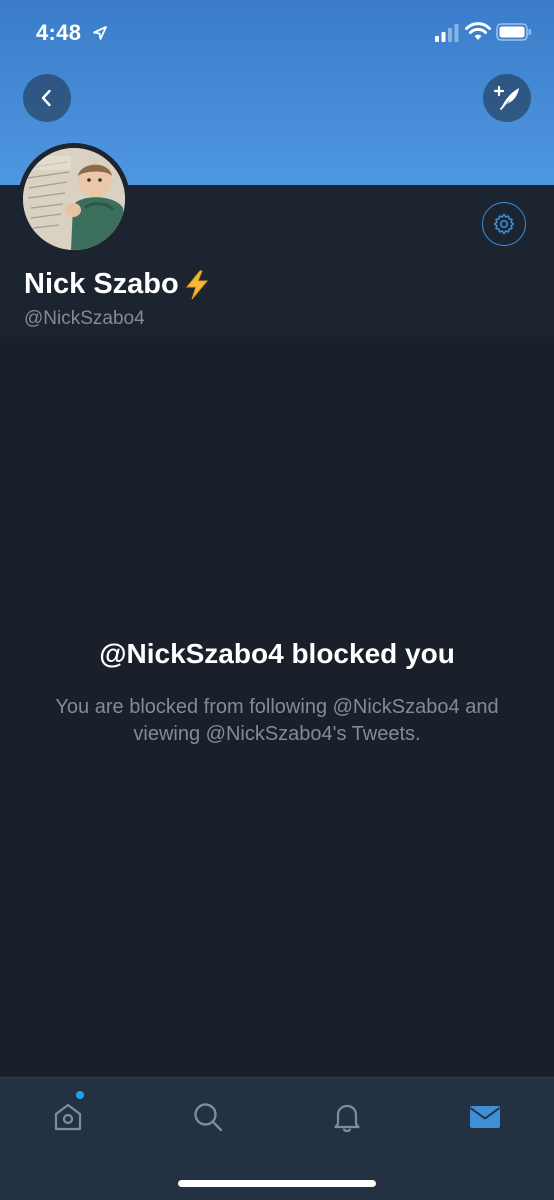 The image size is (554, 1200). Describe the element at coordinates (478, 31) in the screenshot. I see `wifi-icon` at that location.